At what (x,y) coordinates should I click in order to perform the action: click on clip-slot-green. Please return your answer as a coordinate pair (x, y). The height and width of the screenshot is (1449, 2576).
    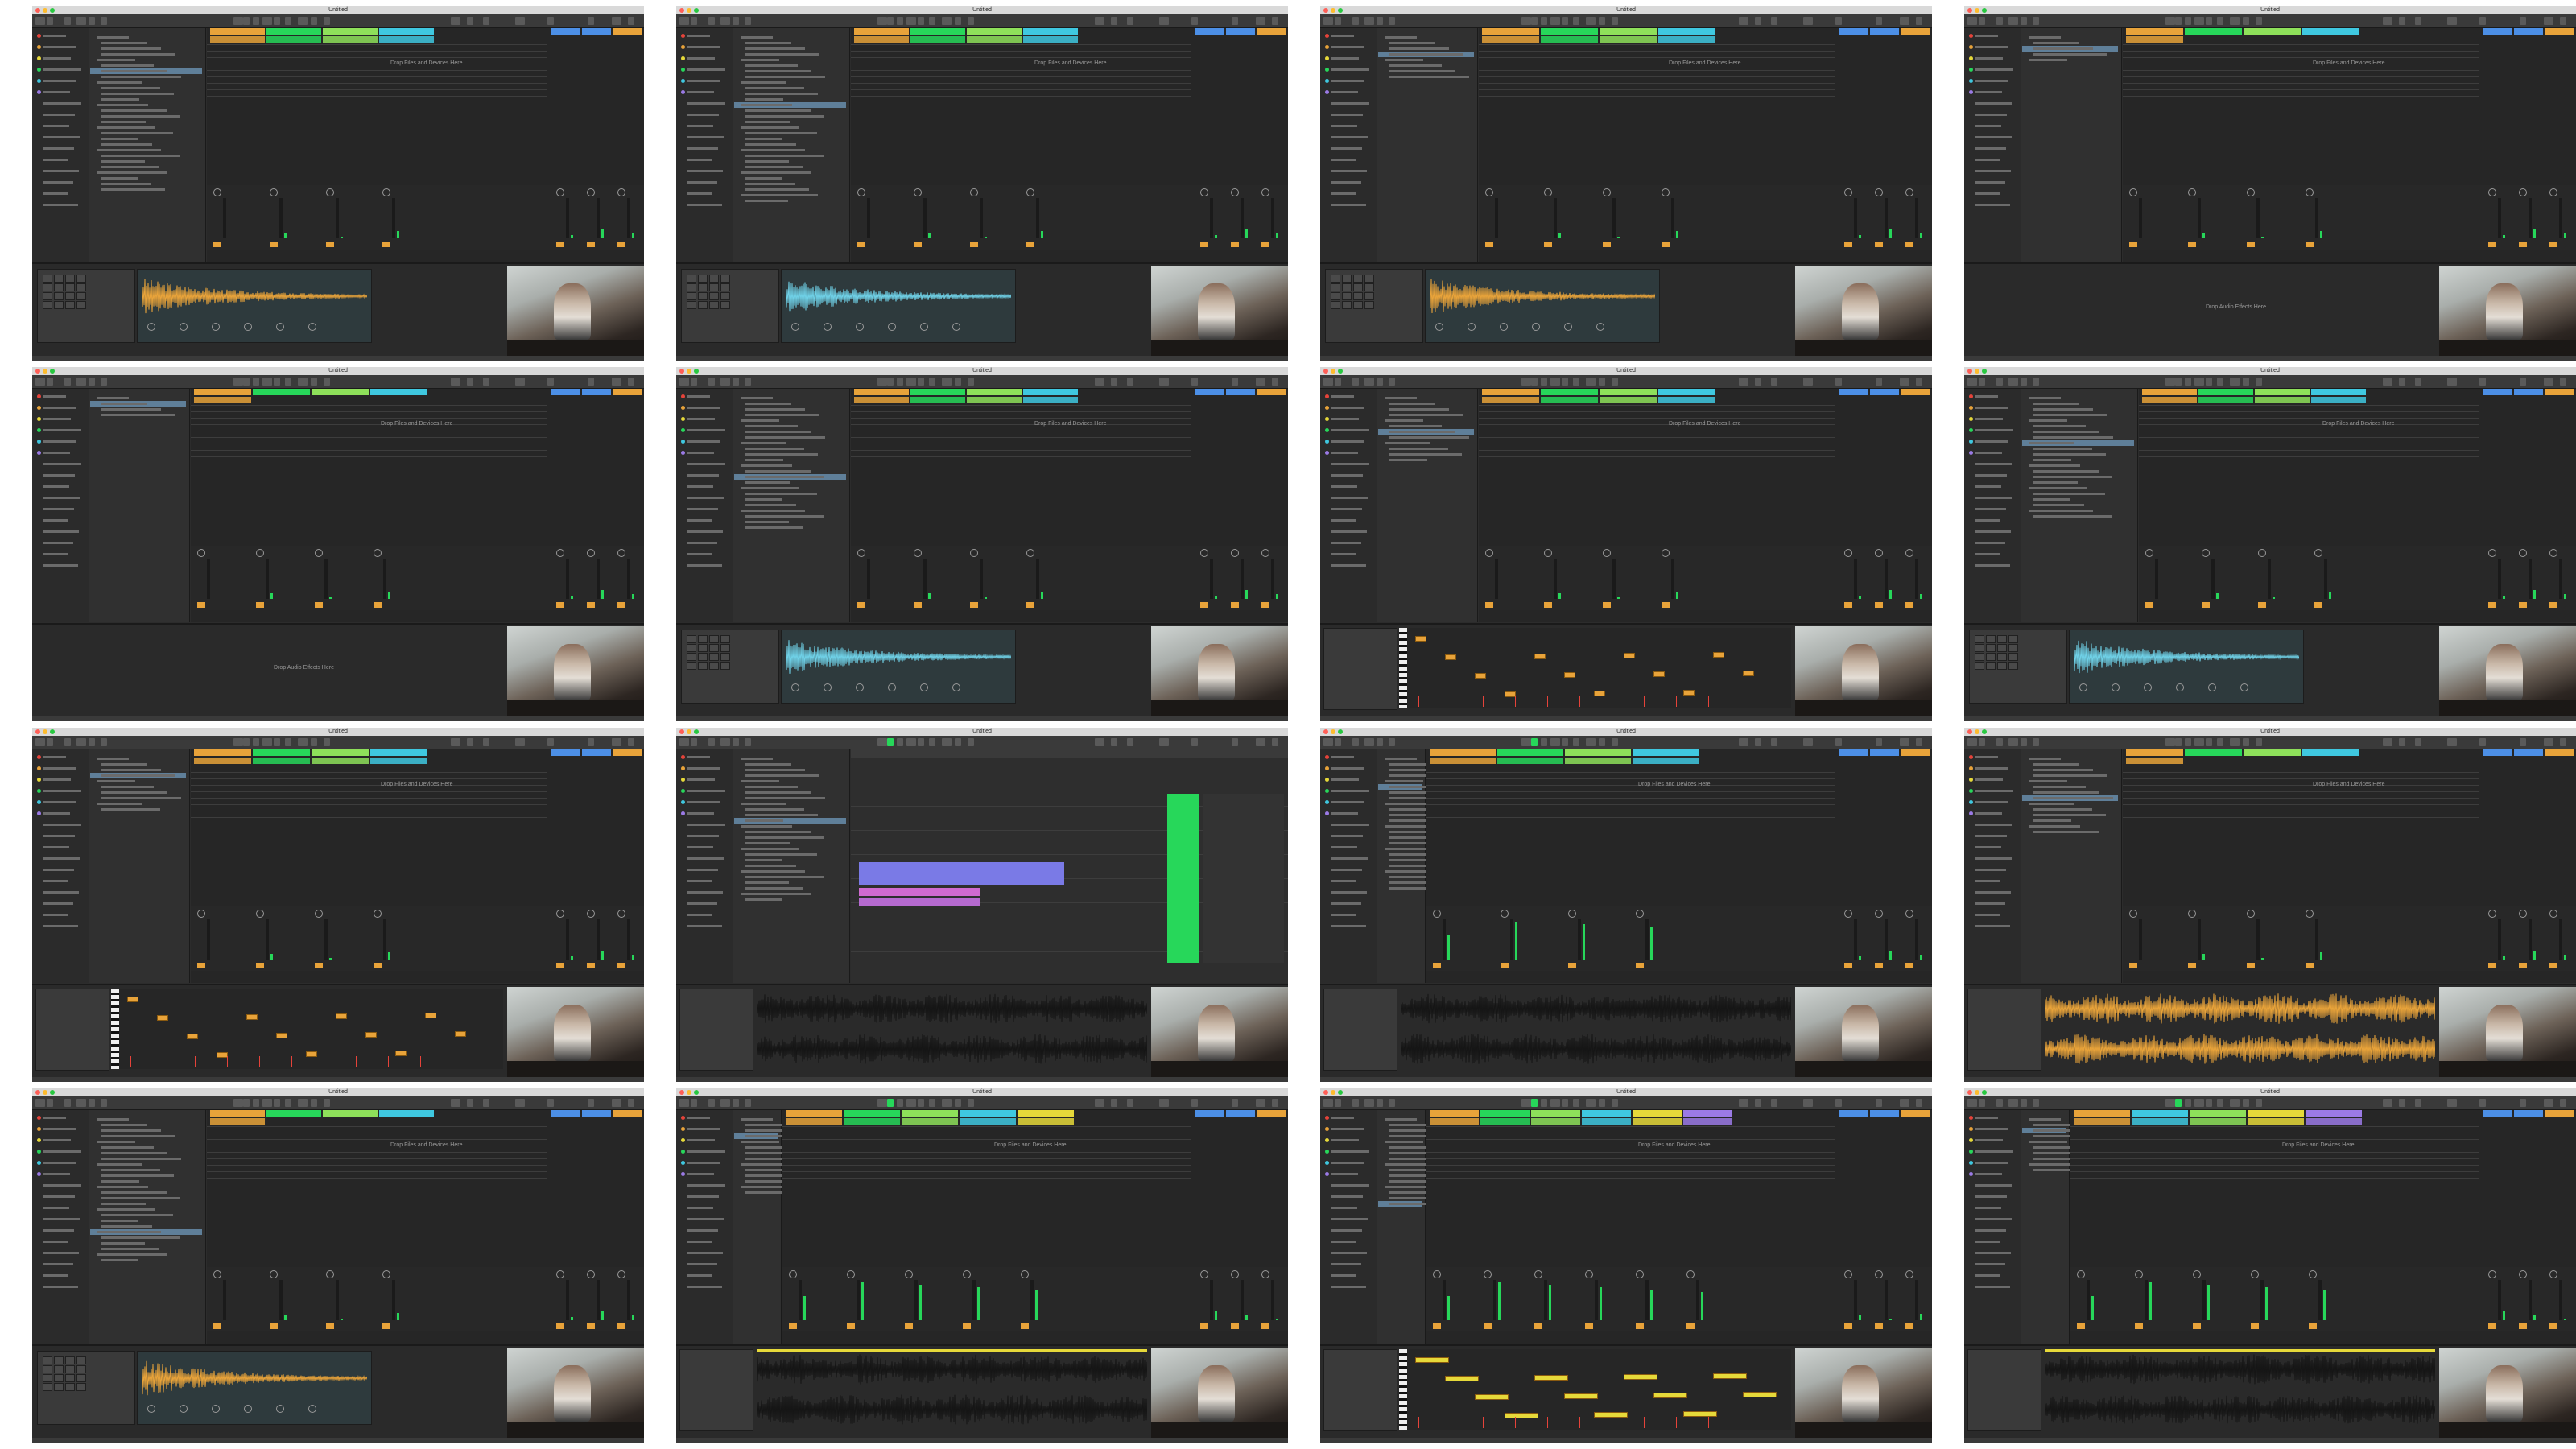
    Looking at the image, I should click on (1530, 761).